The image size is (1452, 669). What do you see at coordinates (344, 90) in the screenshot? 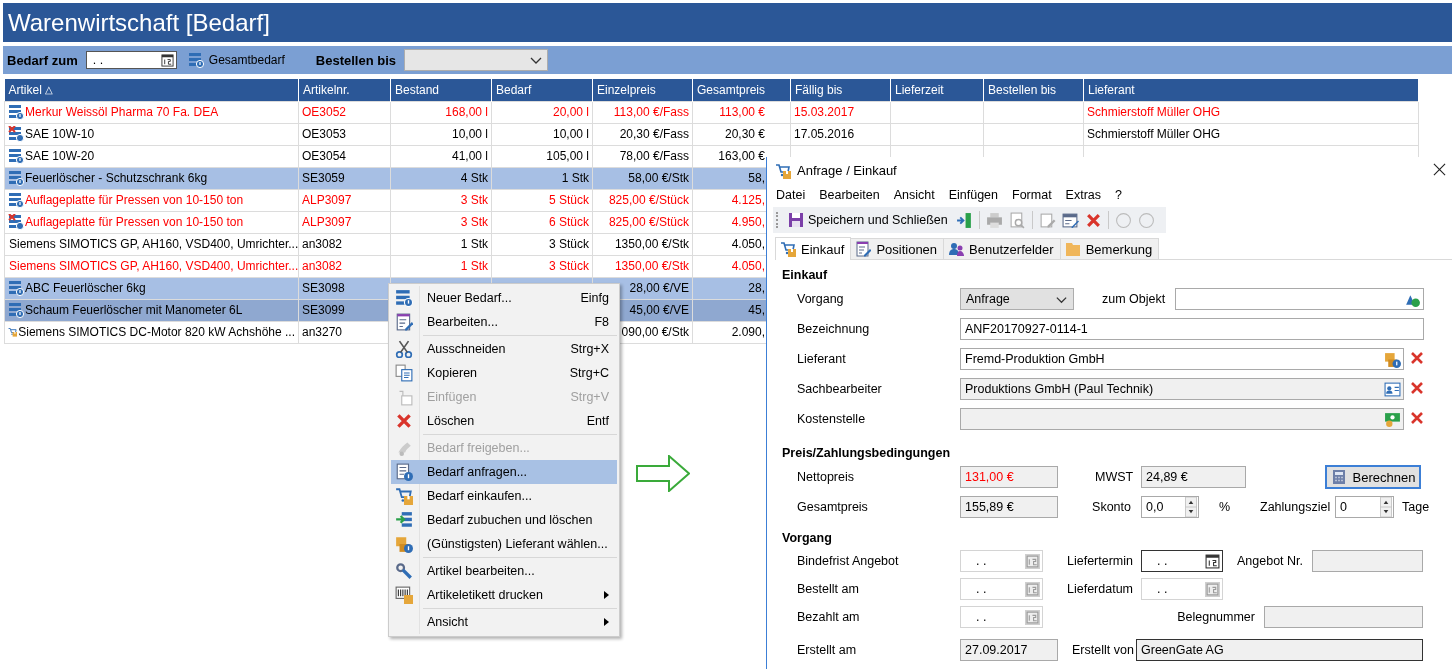
I see `column-header: Artikelnr.` at bounding box center [344, 90].